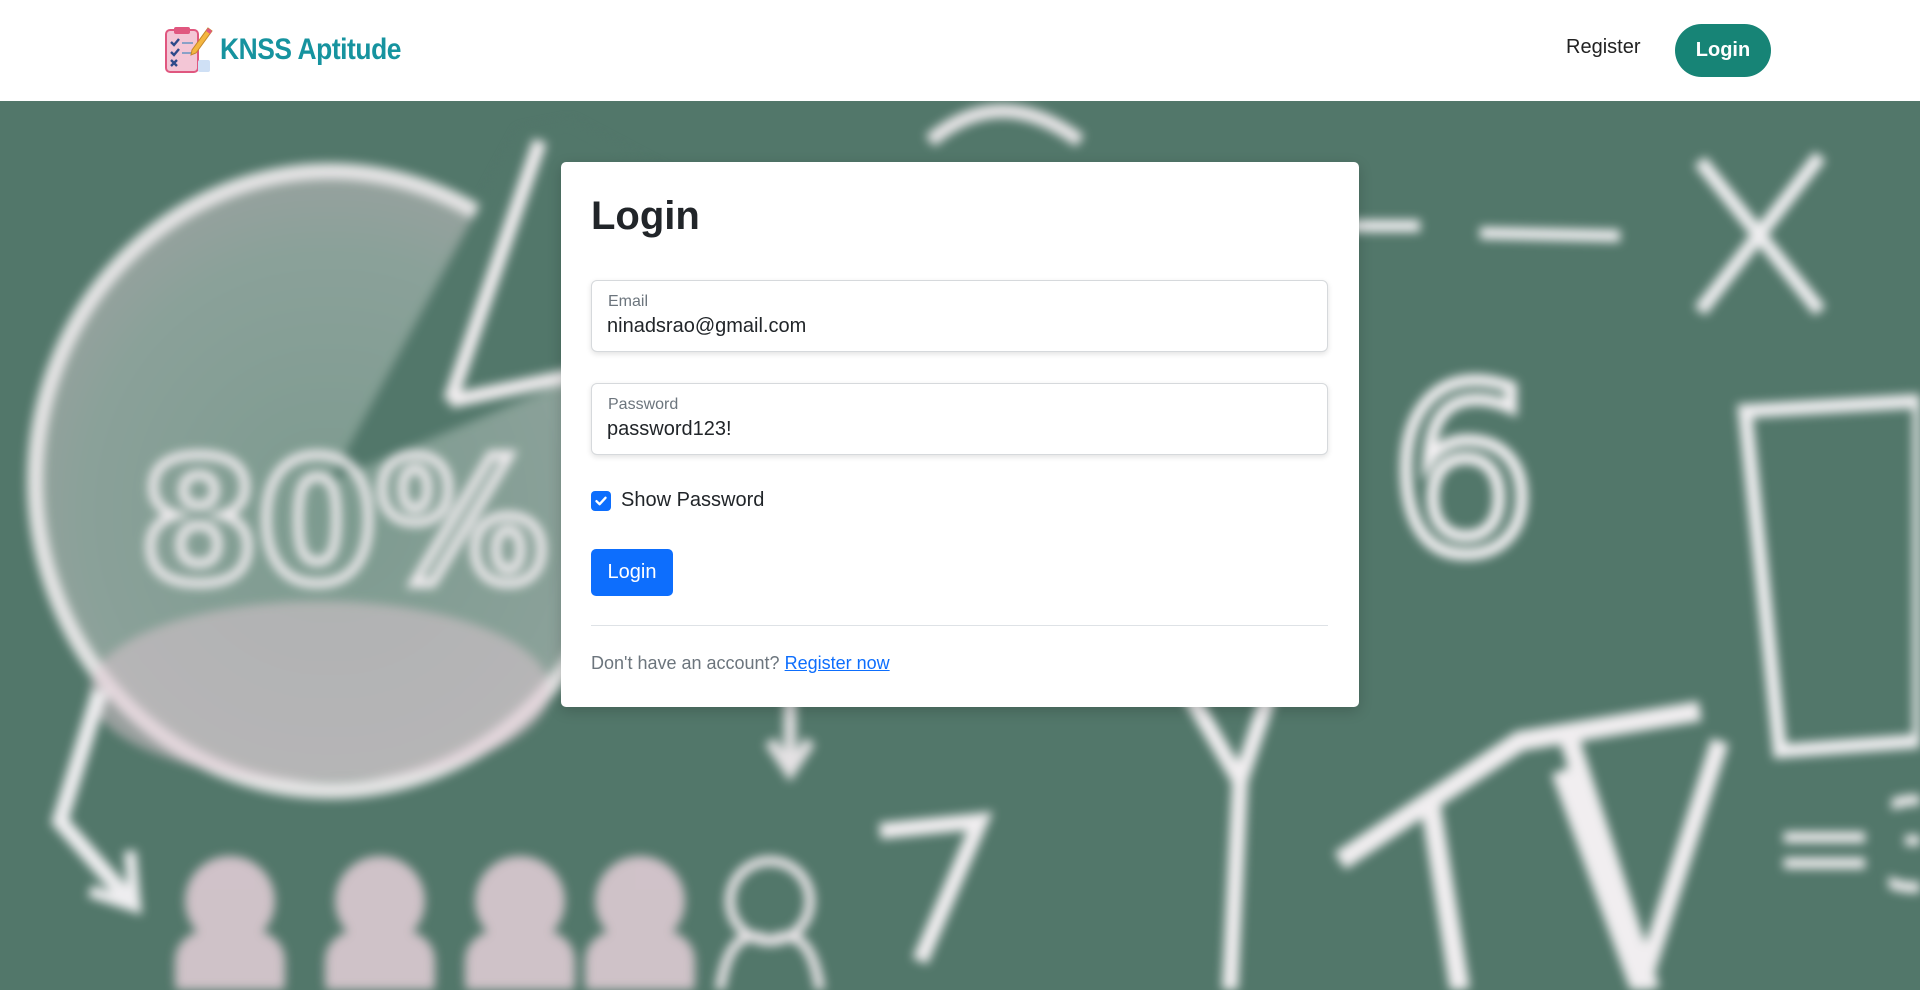 Image resolution: width=1920 pixels, height=990 pixels. I want to click on register-prompt: Don't have an account? Register now, so click(740, 663).